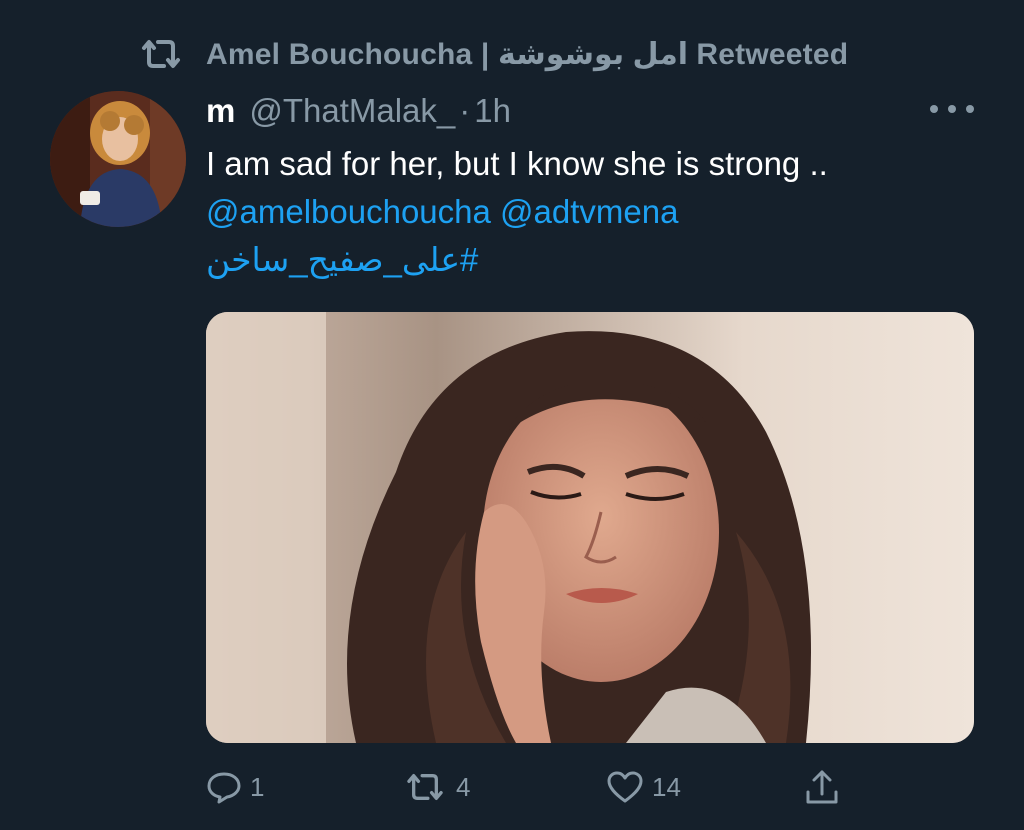 Image resolution: width=1024 pixels, height=830 pixels. I want to click on like-button: 14, so click(643, 787).